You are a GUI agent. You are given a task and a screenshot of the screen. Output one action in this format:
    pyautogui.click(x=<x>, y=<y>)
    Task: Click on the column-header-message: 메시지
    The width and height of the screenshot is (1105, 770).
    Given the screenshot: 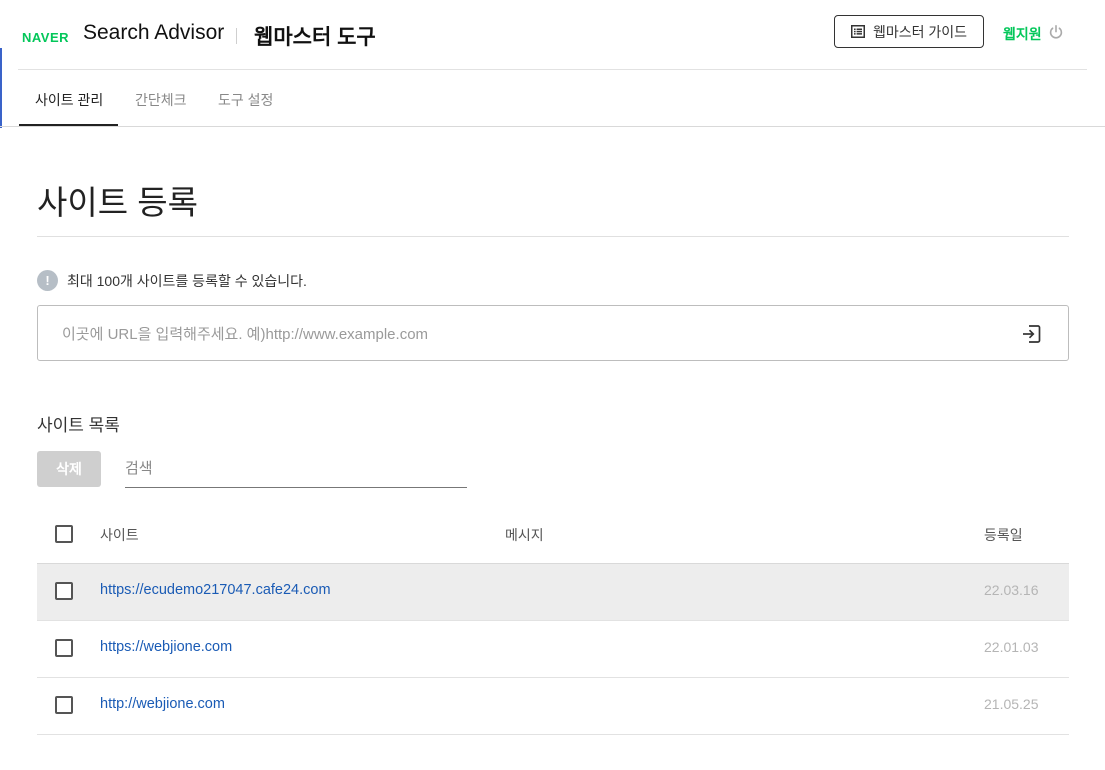 What is the action you would take?
    pyautogui.click(x=524, y=535)
    